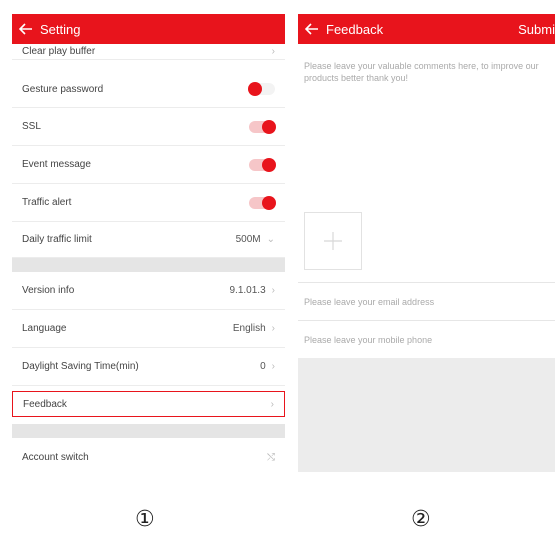 The width and height of the screenshot is (555, 542). I want to click on phone-field: Please leave your mobile phone, so click(426, 339).